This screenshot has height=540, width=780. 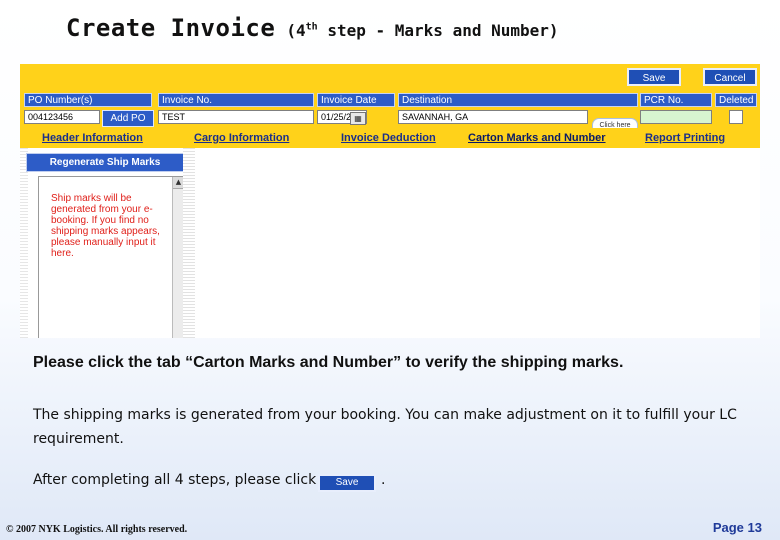 What do you see at coordinates (236, 100) in the screenshot?
I see `invoice-no-label: Invoice No.` at bounding box center [236, 100].